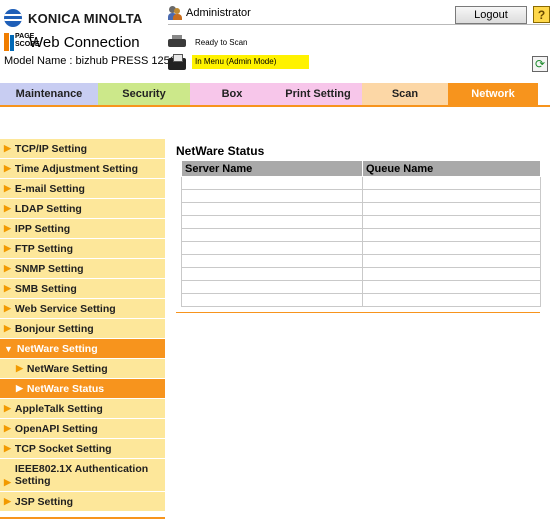 This screenshot has height=519, width=556. Describe the element at coordinates (541, 14) in the screenshot. I see `help-icon: ?` at that location.